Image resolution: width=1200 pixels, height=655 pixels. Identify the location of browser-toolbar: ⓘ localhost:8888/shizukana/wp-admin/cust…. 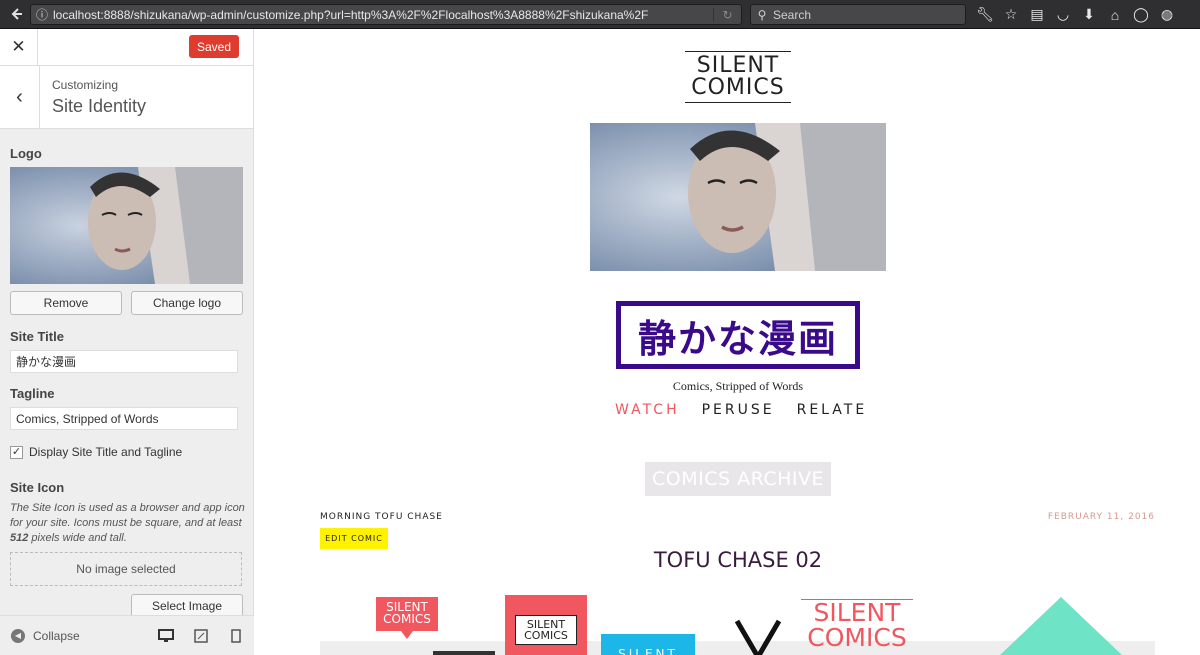
(600, 14).